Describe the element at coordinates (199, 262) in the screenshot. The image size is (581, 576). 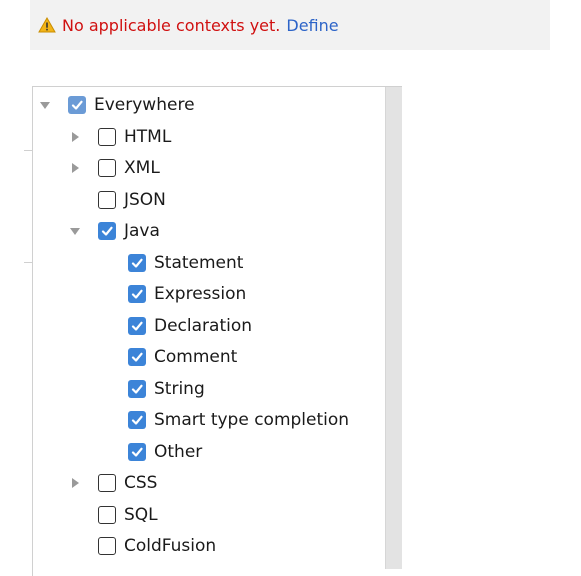
I see `tree-item-label: Statement` at that location.